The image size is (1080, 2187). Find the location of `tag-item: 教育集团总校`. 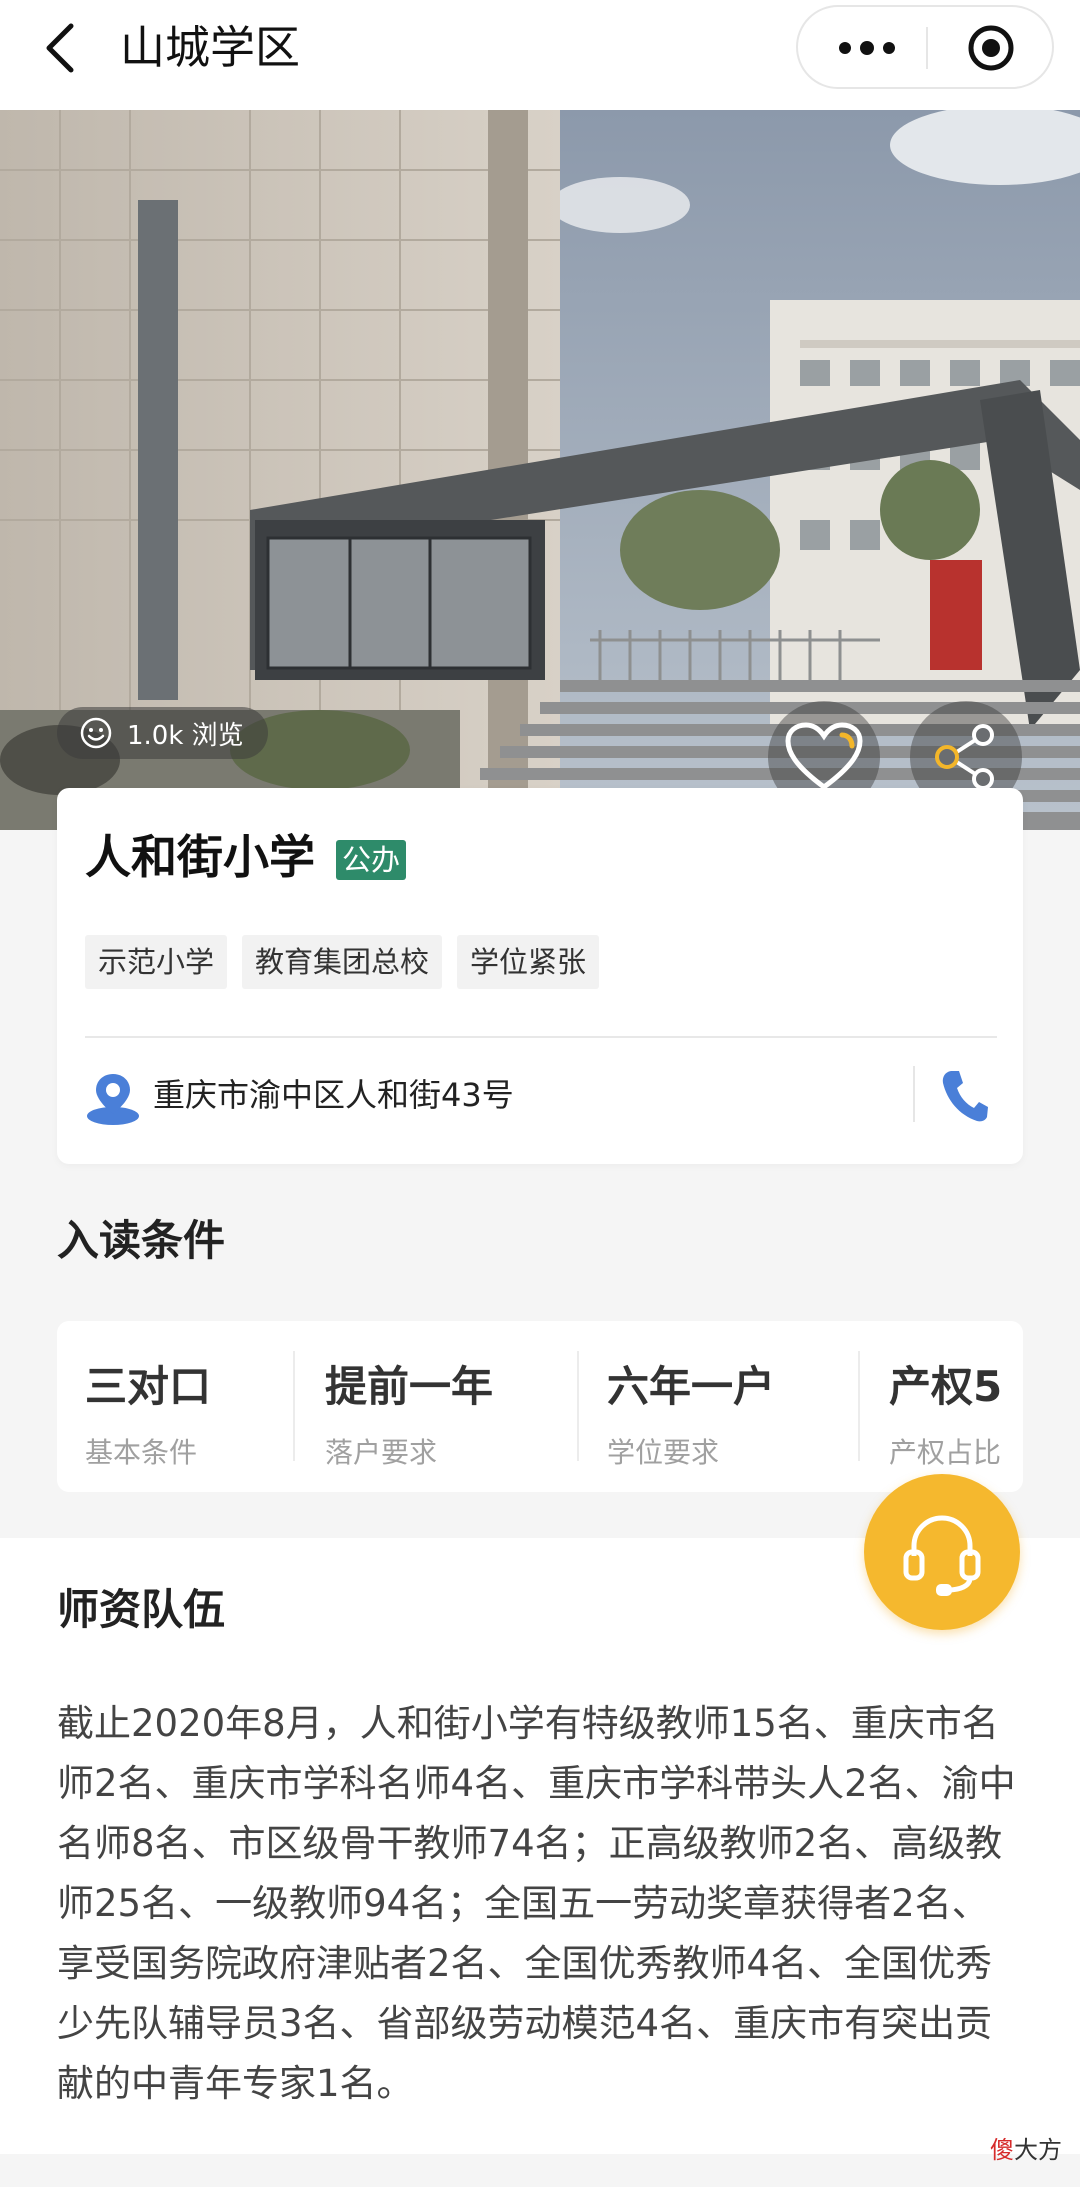

tag-item: 教育集团总校 is located at coordinates (342, 962).